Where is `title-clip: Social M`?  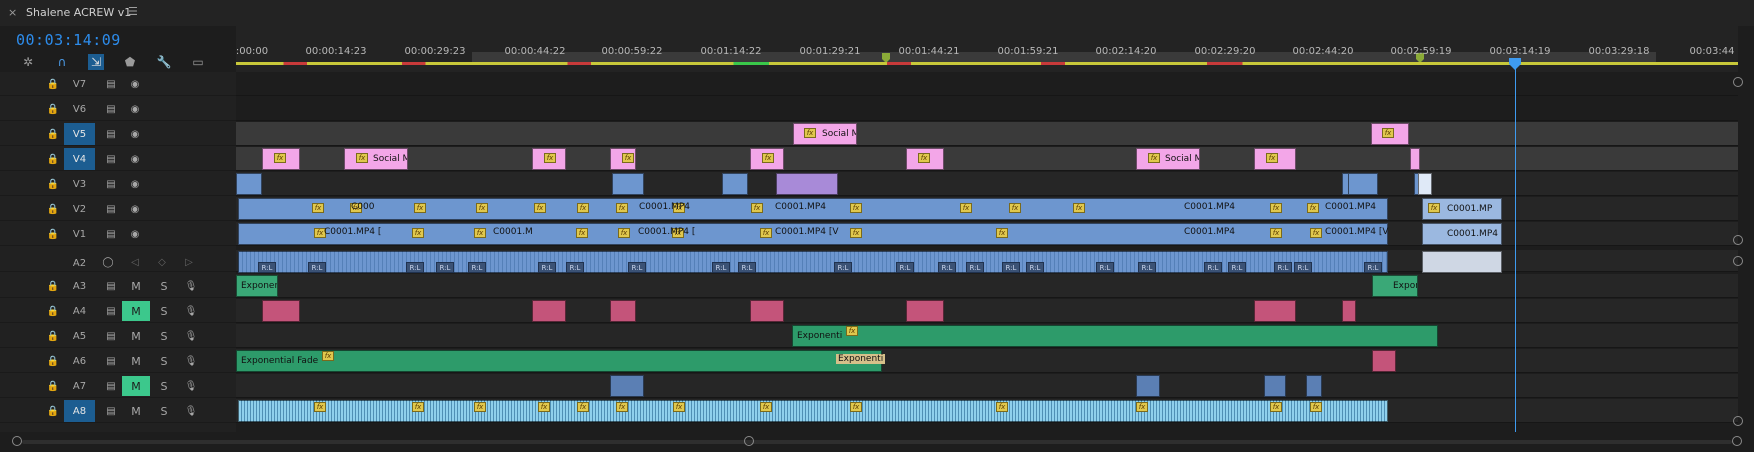 title-clip: Social M is located at coordinates (376, 159).